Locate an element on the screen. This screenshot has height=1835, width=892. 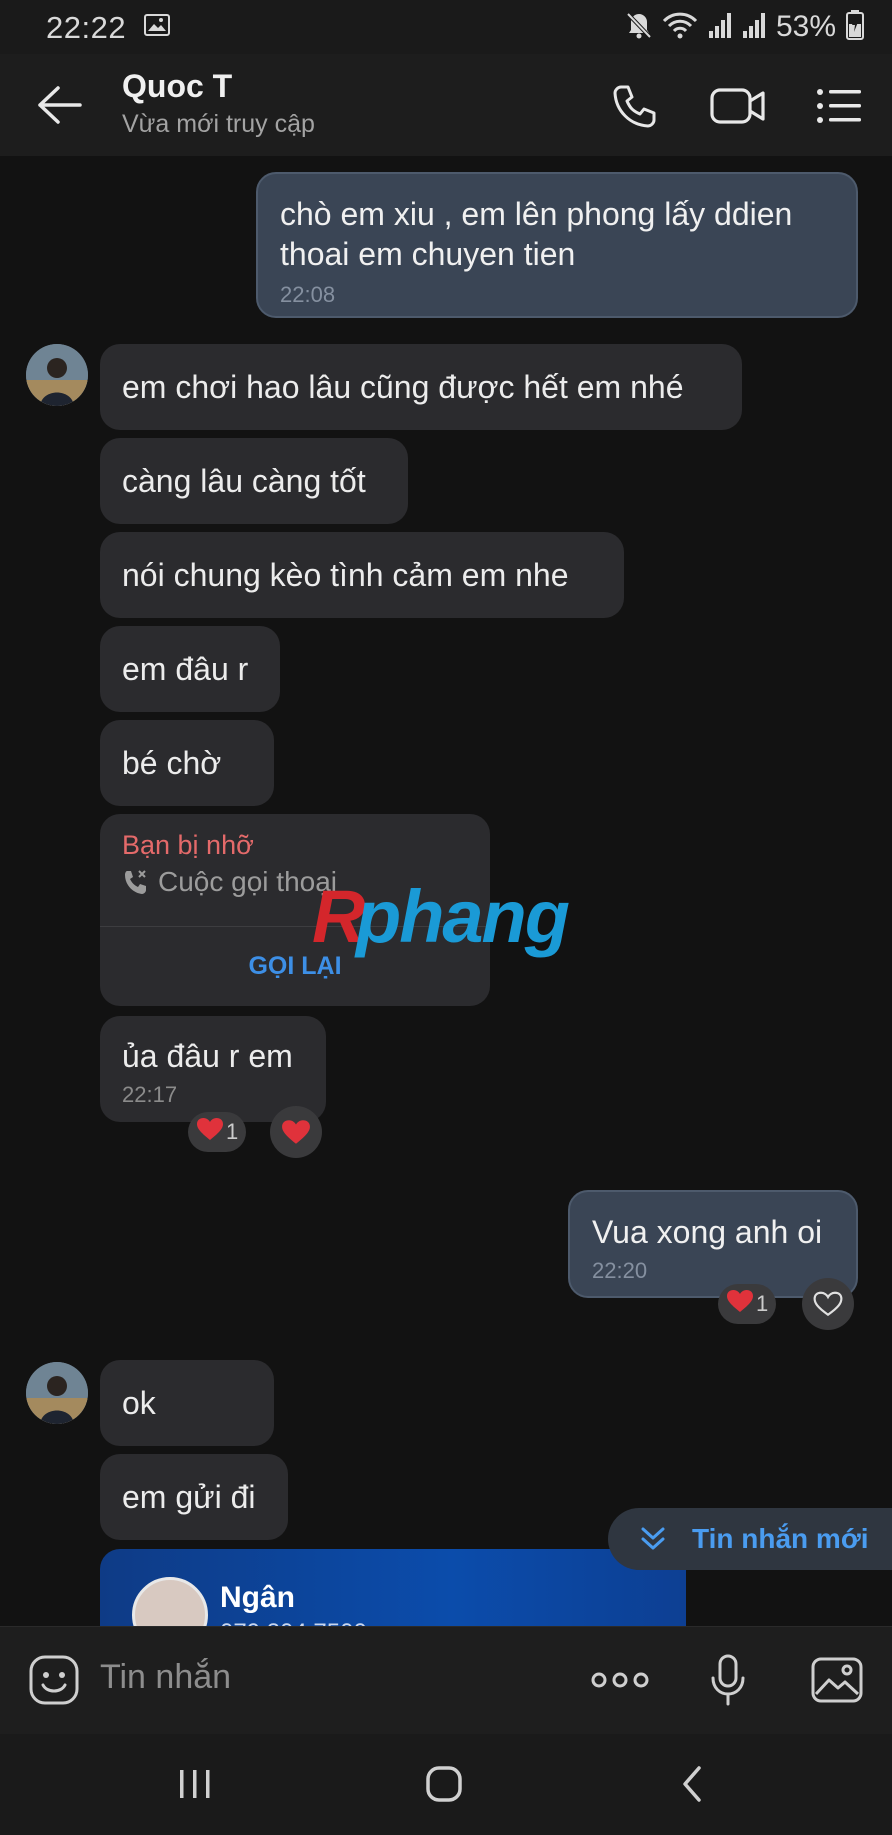
back-nav-button is located at coordinates (693, 1784).